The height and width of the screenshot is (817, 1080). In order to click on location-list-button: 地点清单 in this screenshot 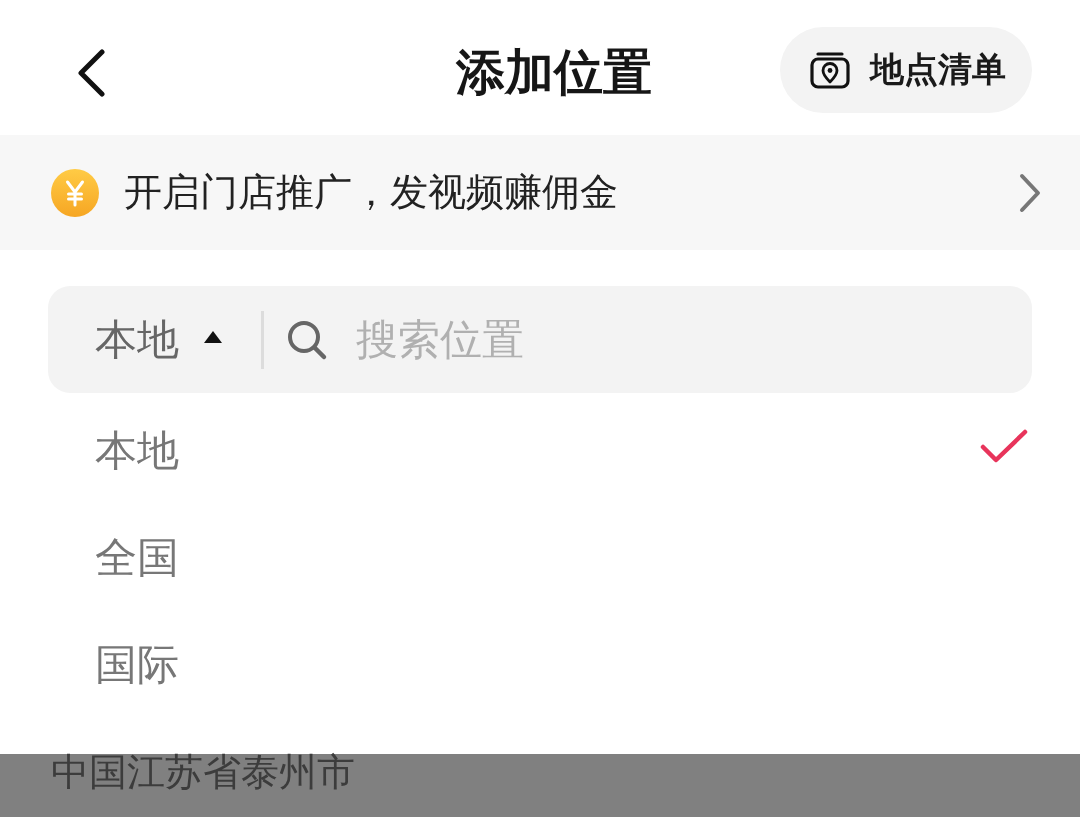, I will do `click(906, 70)`.